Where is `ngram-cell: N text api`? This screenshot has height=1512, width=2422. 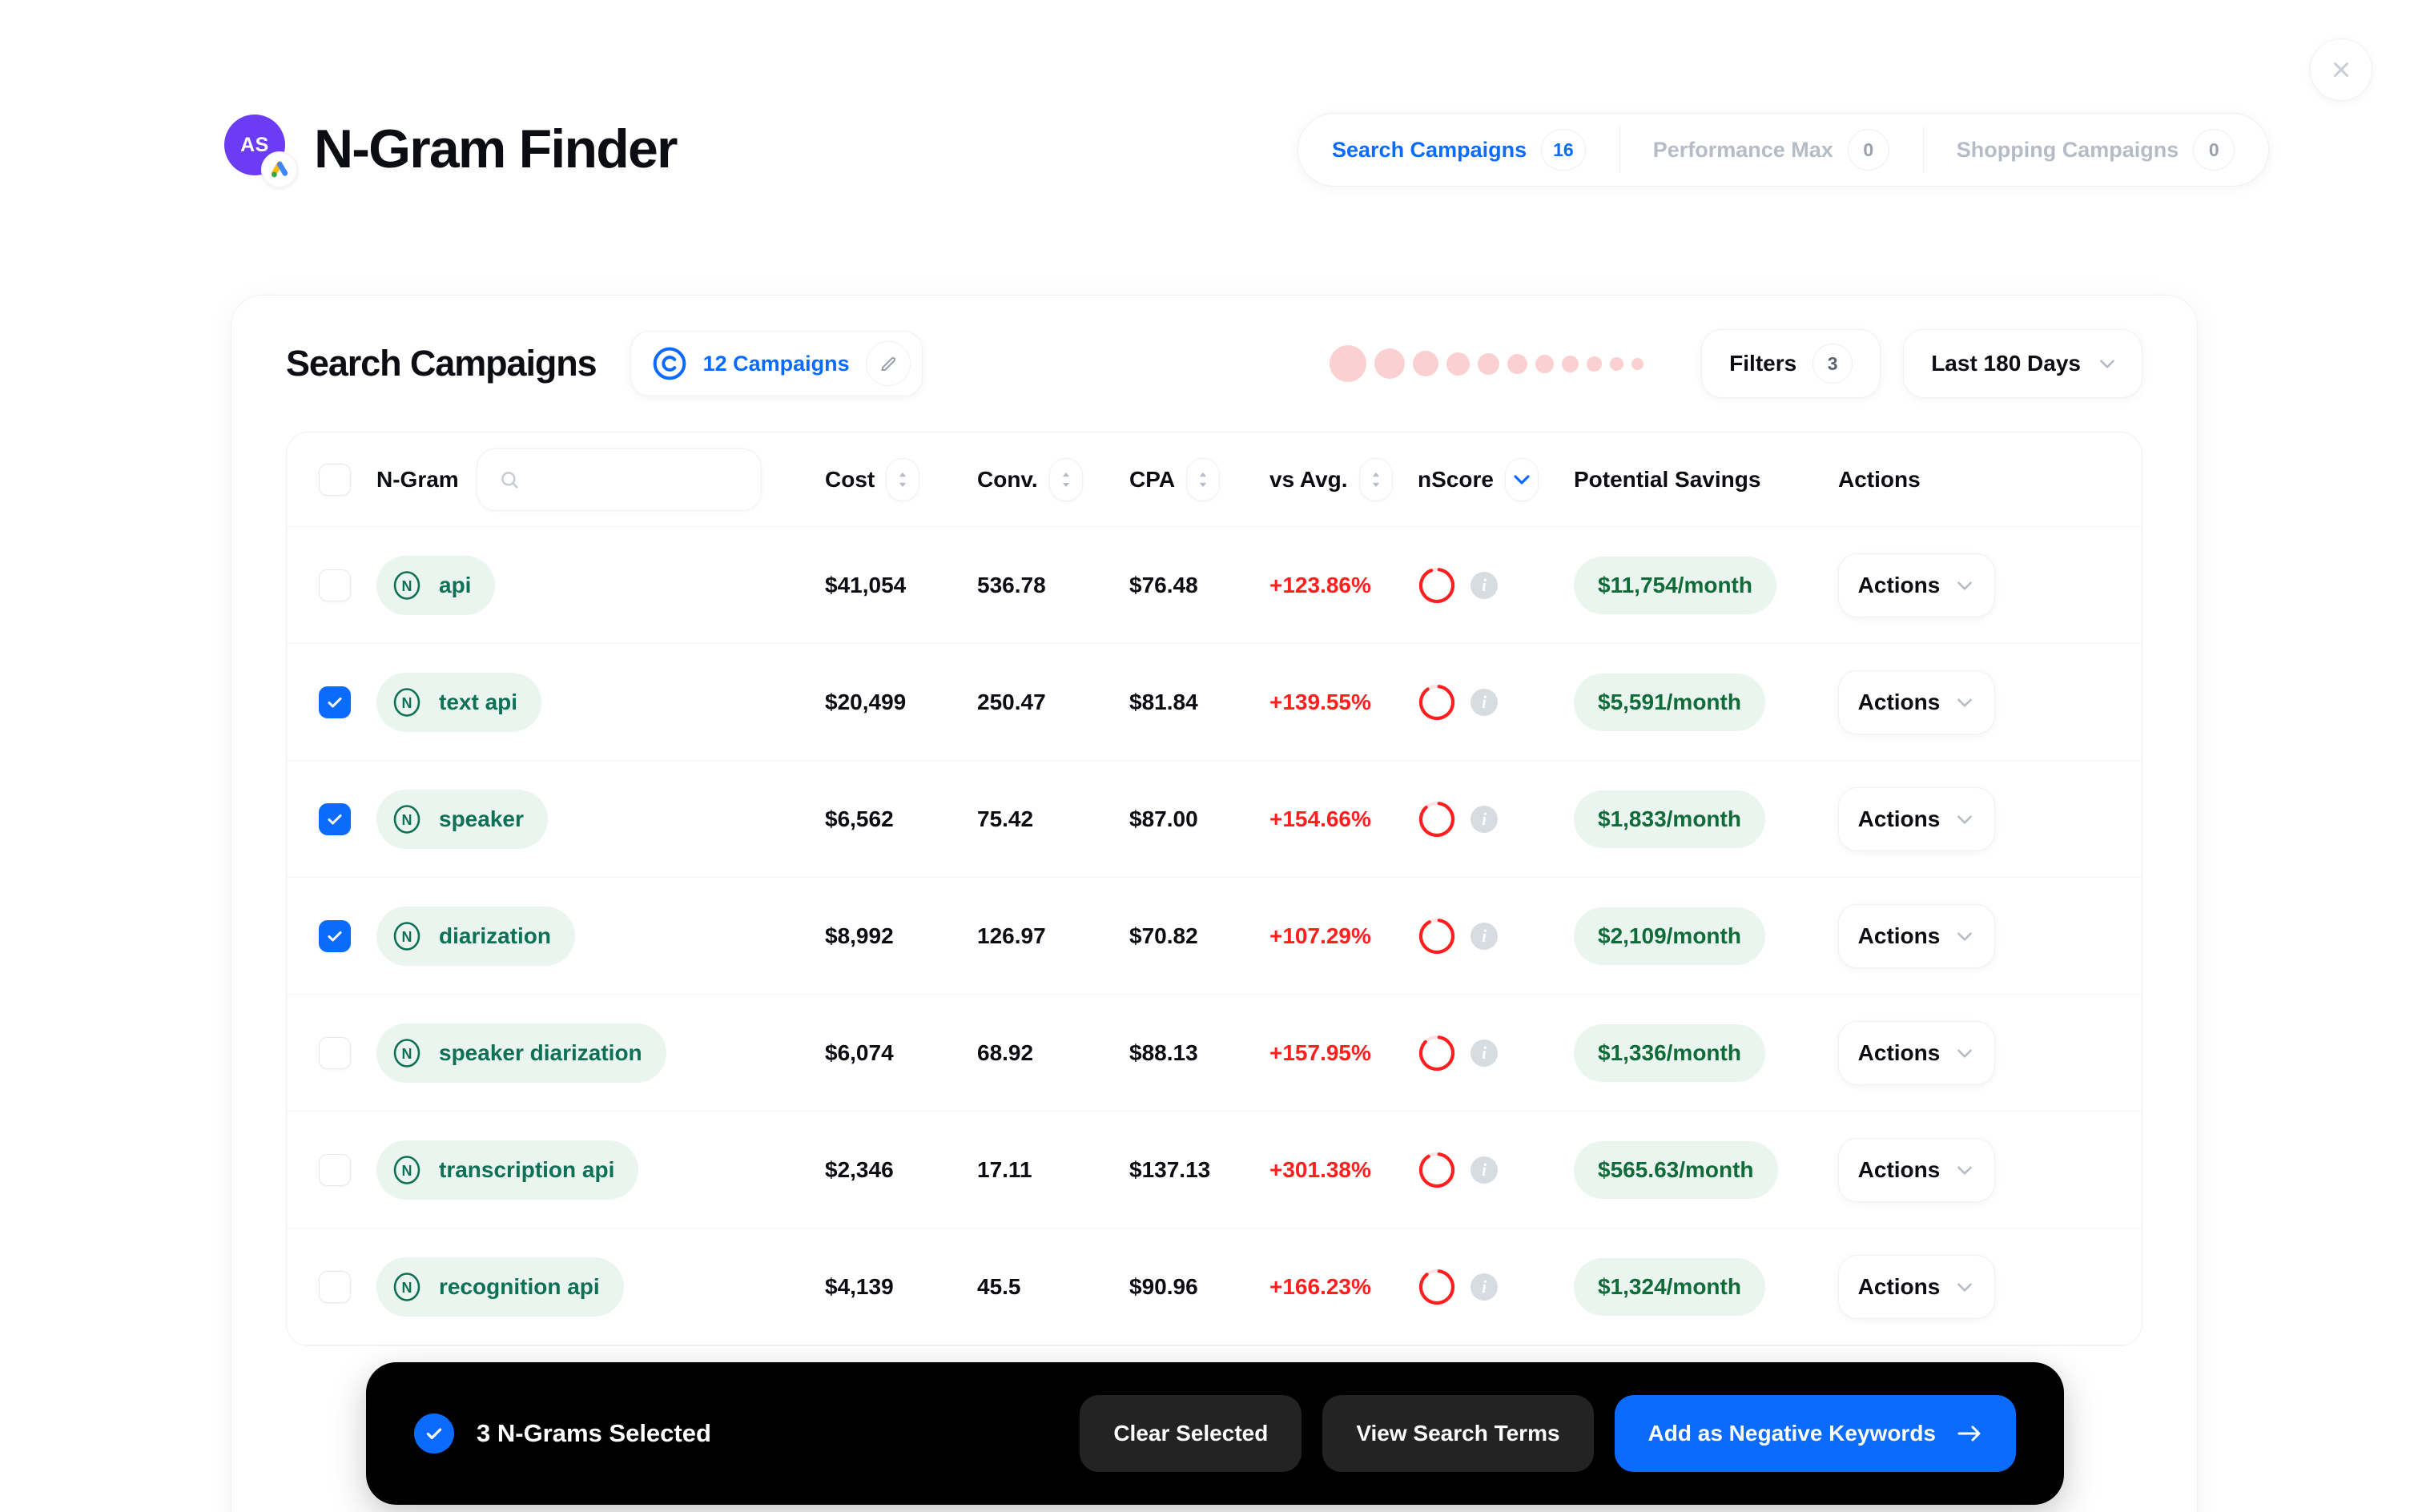
ngram-cell: N text api is located at coordinates (600, 702).